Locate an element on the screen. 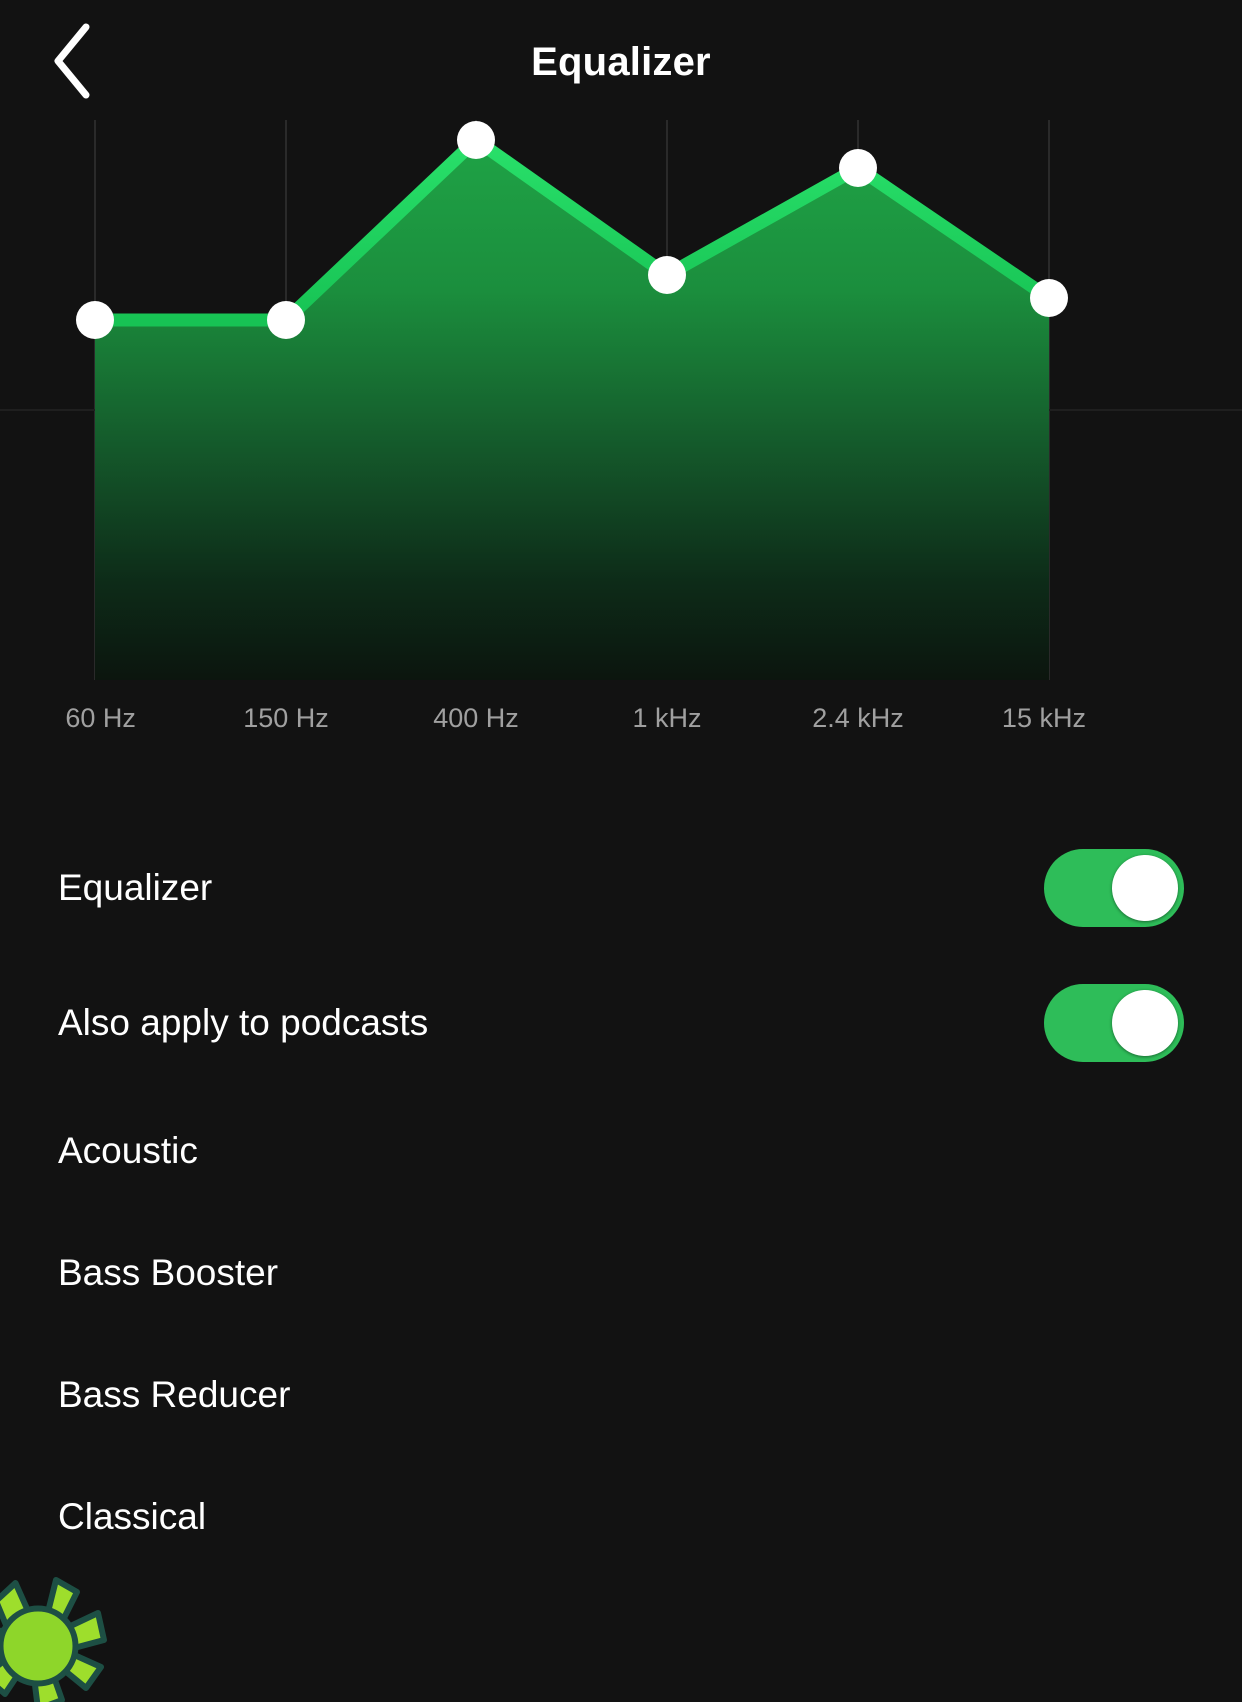 This screenshot has height=1702, width=1242. preset-label: Acoustic is located at coordinates (128, 1150).